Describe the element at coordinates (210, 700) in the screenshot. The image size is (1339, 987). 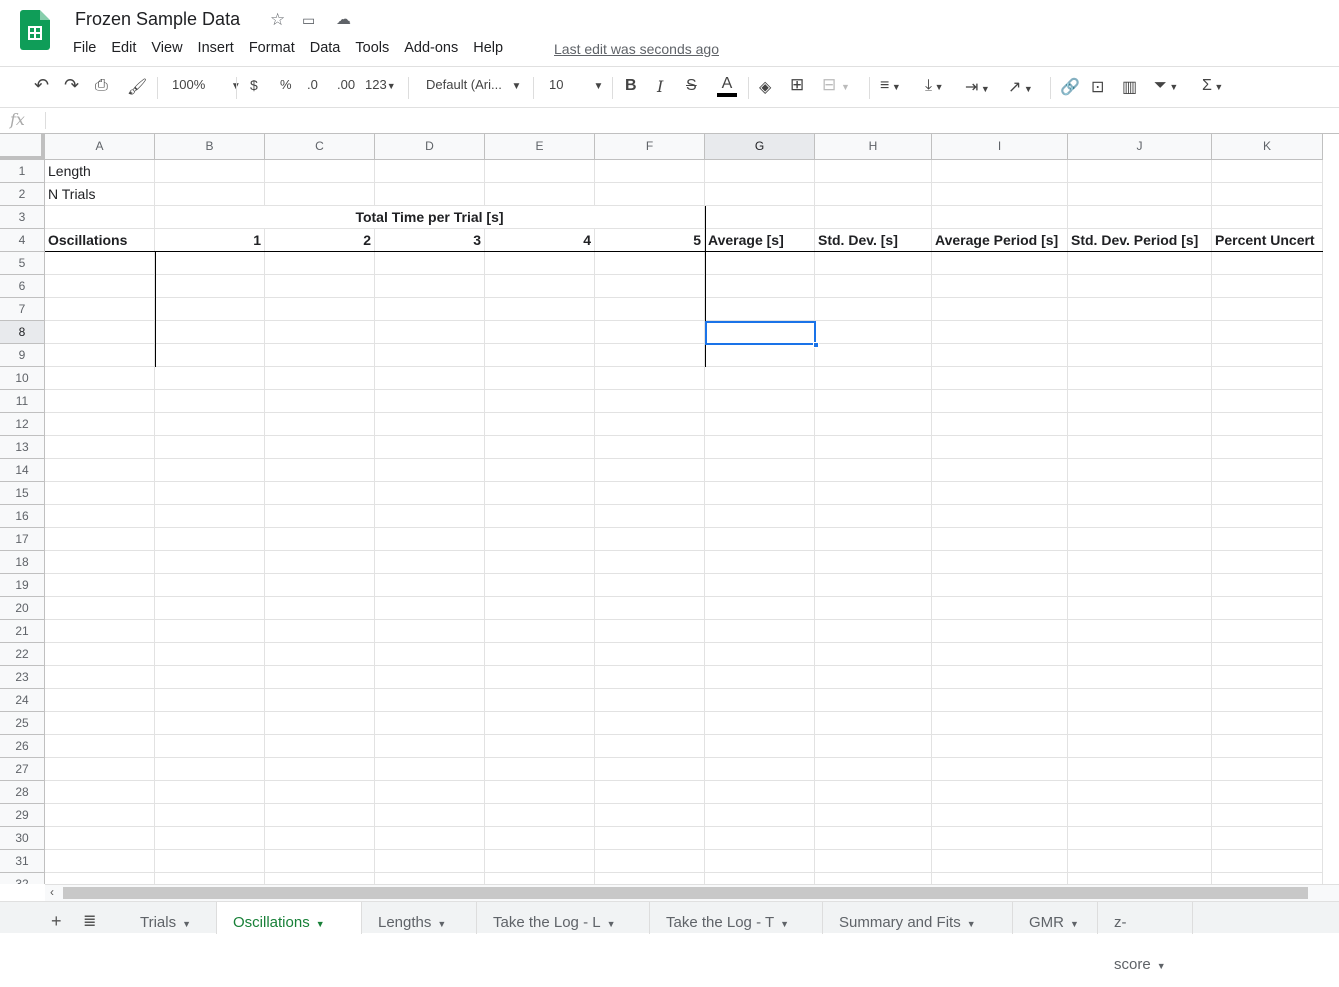
I see `cell-b24` at that location.